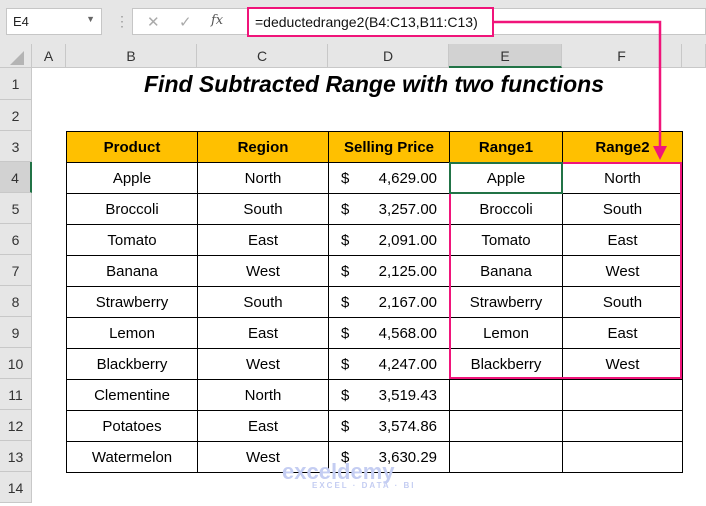  I want to click on watermark-tagline: EXCEL · DATA · BI, so click(364, 485).